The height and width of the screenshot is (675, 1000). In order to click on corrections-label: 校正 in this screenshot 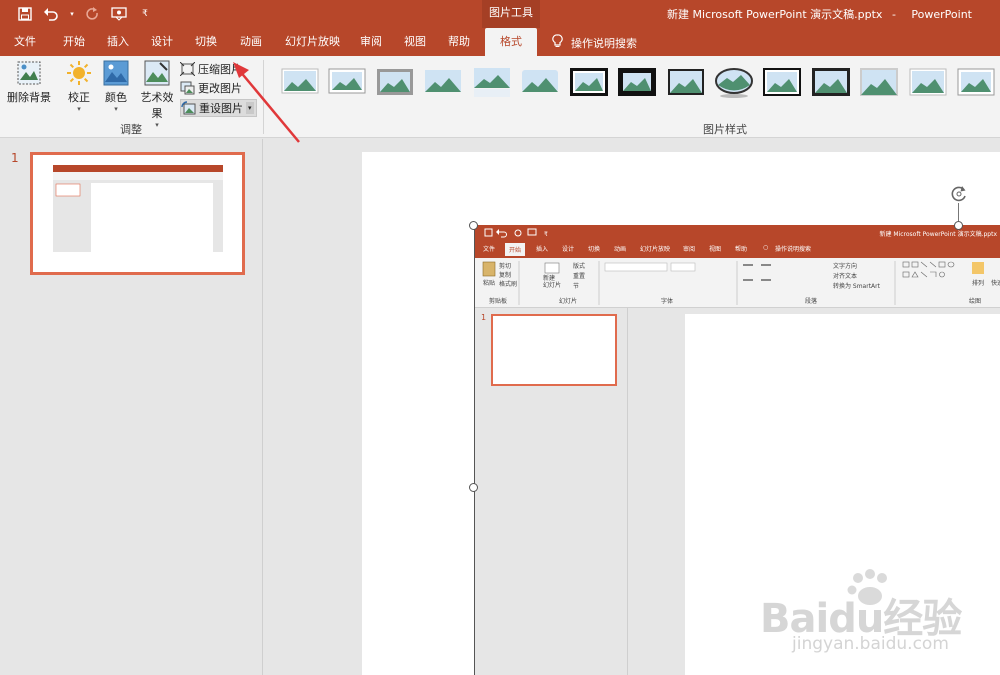, I will do `click(79, 97)`.